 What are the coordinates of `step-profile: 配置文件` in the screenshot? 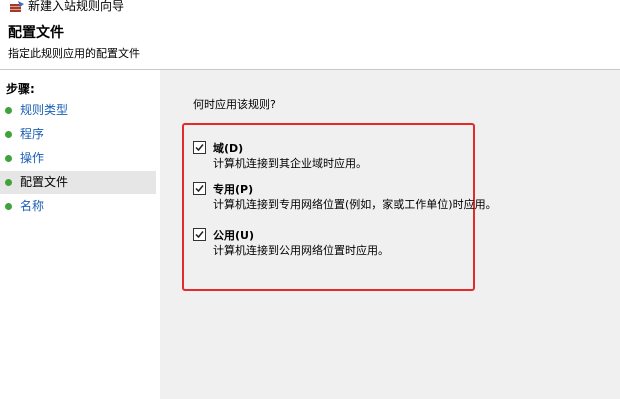 It's located at (78, 182).